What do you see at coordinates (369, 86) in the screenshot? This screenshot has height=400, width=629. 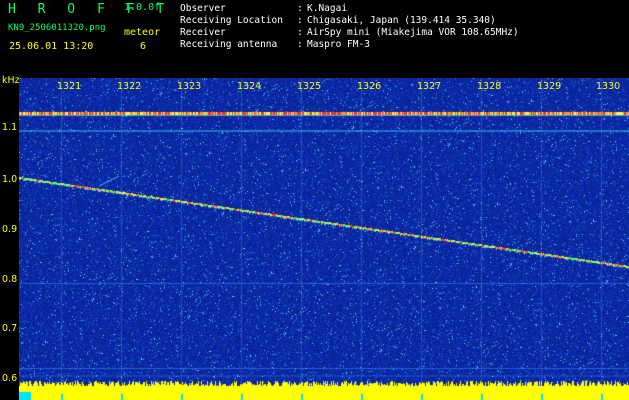 I see `time-tick-label: 1326` at bounding box center [369, 86].